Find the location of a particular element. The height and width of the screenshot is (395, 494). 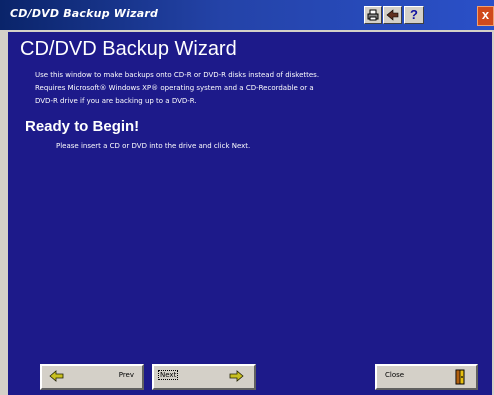

close-label: Close is located at coordinates (395, 375).